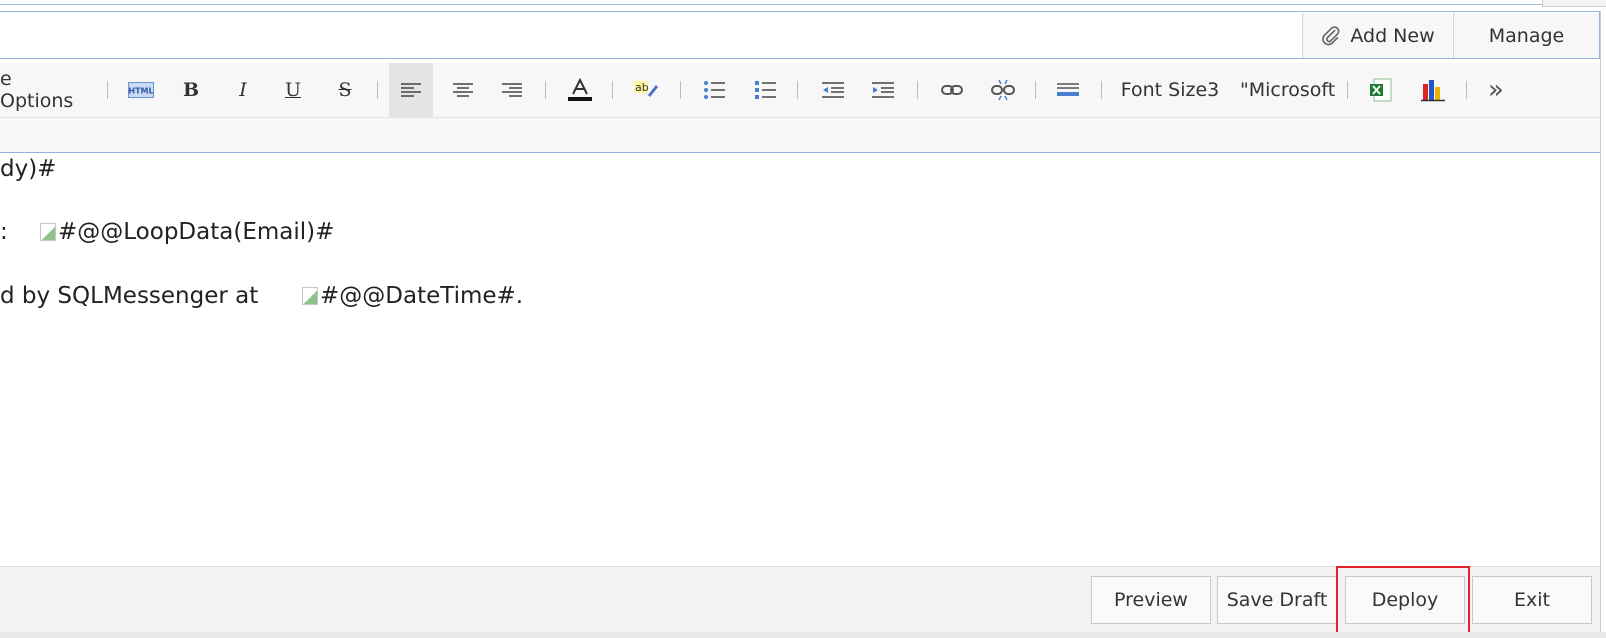 The image size is (1606, 638). I want to click on indent-icon, so click(883, 90).